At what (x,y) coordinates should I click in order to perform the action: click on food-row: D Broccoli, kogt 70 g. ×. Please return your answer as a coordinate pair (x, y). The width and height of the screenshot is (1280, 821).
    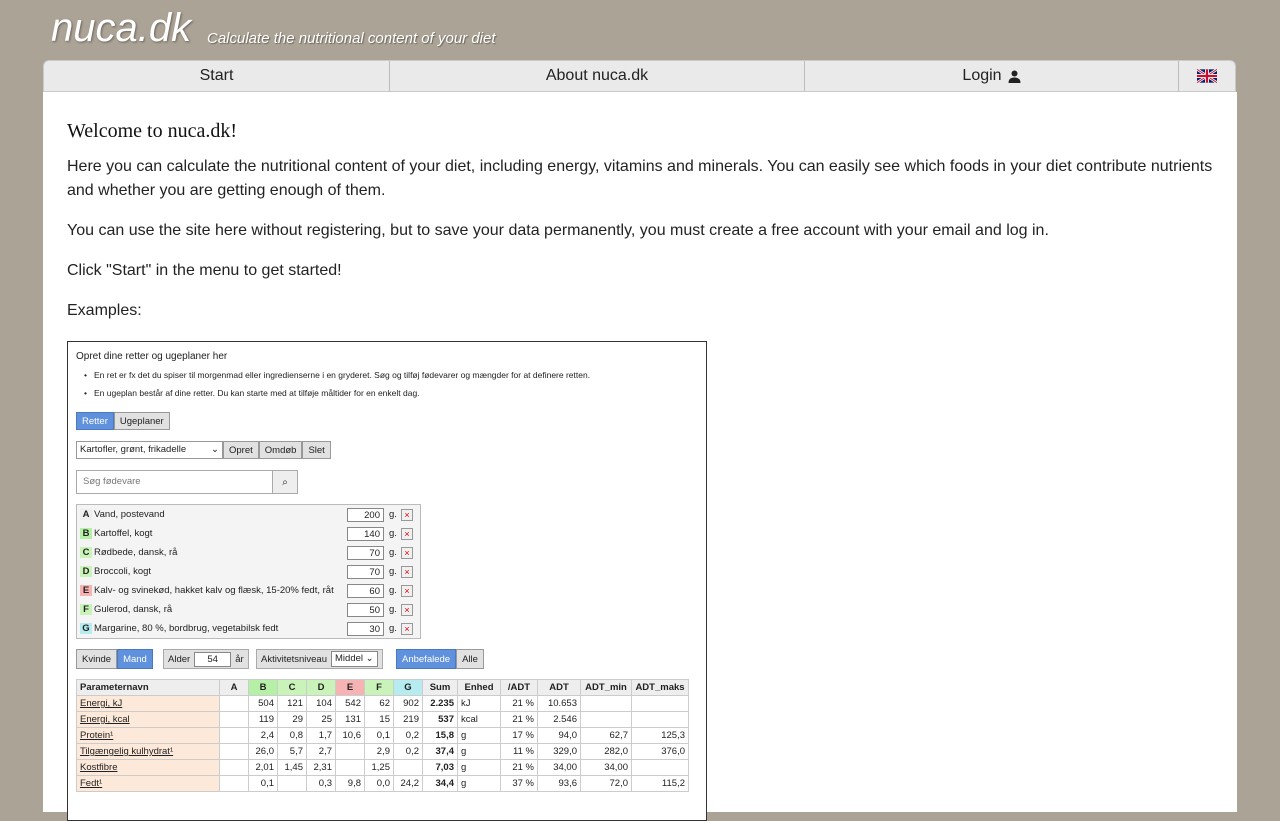
    Looking at the image, I should click on (248, 571).